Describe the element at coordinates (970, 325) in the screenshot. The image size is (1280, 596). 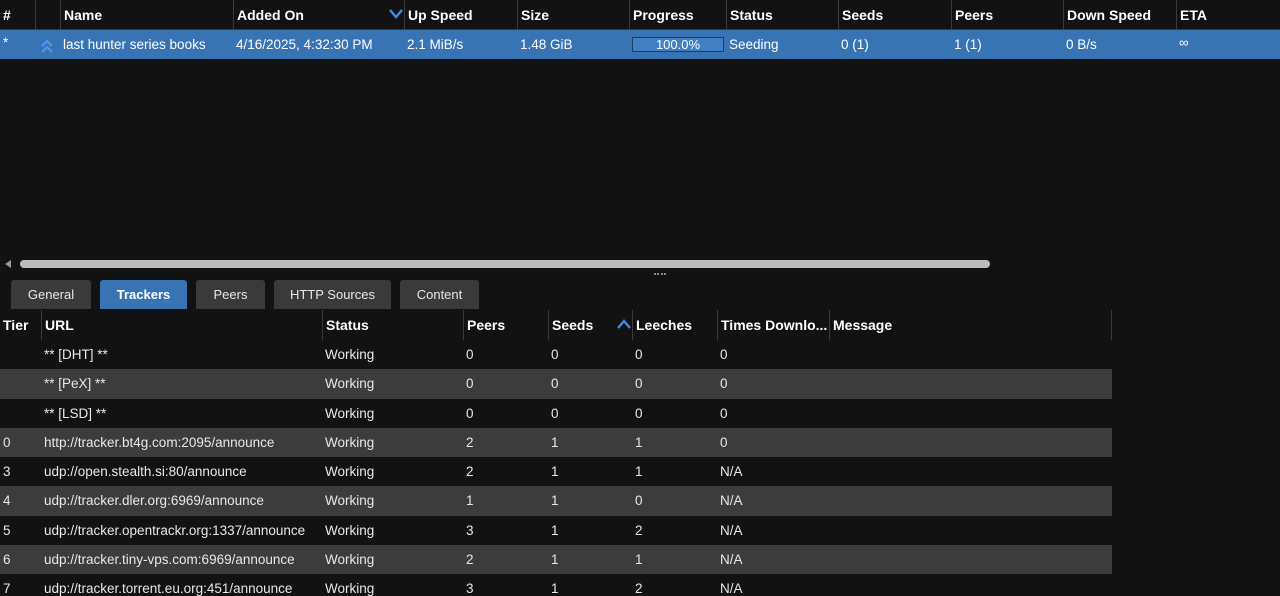
I see `column-header-message: Message` at that location.